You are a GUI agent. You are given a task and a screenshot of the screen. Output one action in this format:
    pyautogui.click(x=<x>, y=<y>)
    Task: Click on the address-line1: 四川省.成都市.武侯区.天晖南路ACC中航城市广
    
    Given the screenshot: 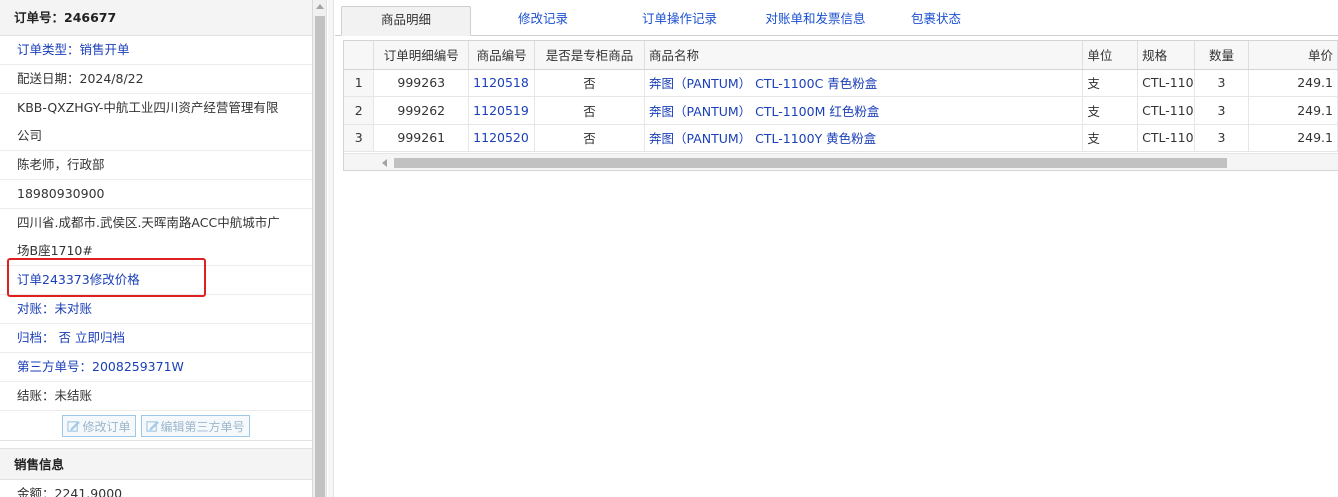 What is the action you would take?
    pyautogui.click(x=148, y=222)
    